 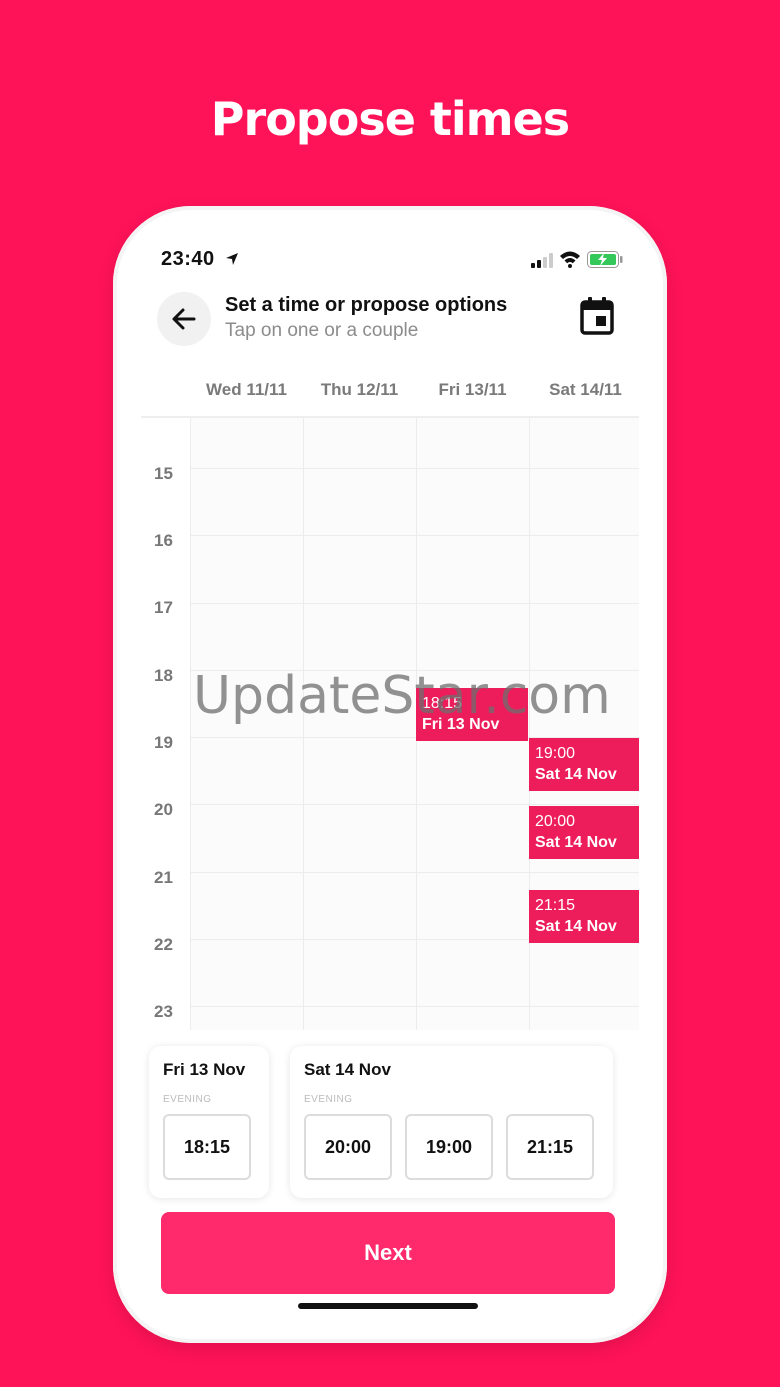 What do you see at coordinates (605, 259) in the screenshot?
I see `battery-charging-icon` at bounding box center [605, 259].